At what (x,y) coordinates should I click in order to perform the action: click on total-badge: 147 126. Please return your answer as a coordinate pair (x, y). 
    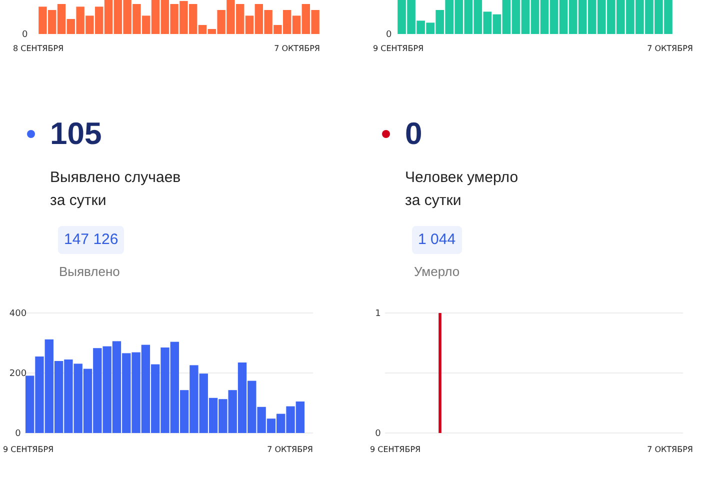
    Looking at the image, I should click on (91, 240).